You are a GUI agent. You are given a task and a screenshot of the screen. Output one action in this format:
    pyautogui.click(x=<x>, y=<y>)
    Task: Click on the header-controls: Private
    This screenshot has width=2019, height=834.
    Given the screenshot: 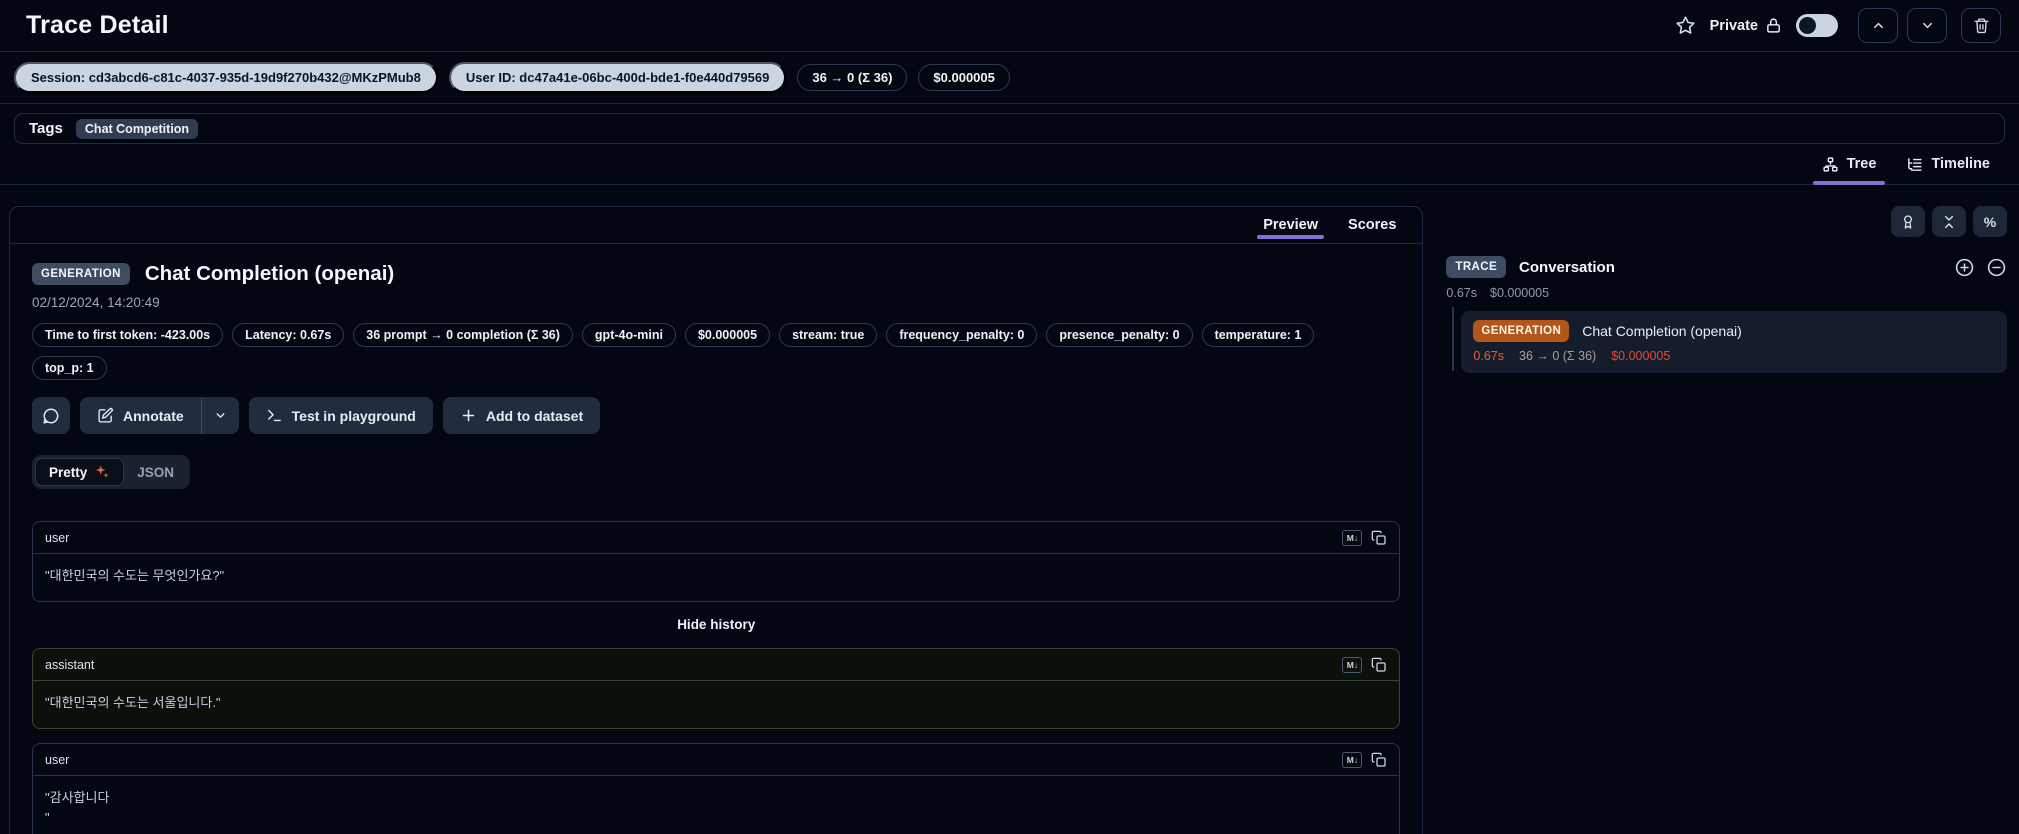 What is the action you would take?
    pyautogui.click(x=1838, y=25)
    